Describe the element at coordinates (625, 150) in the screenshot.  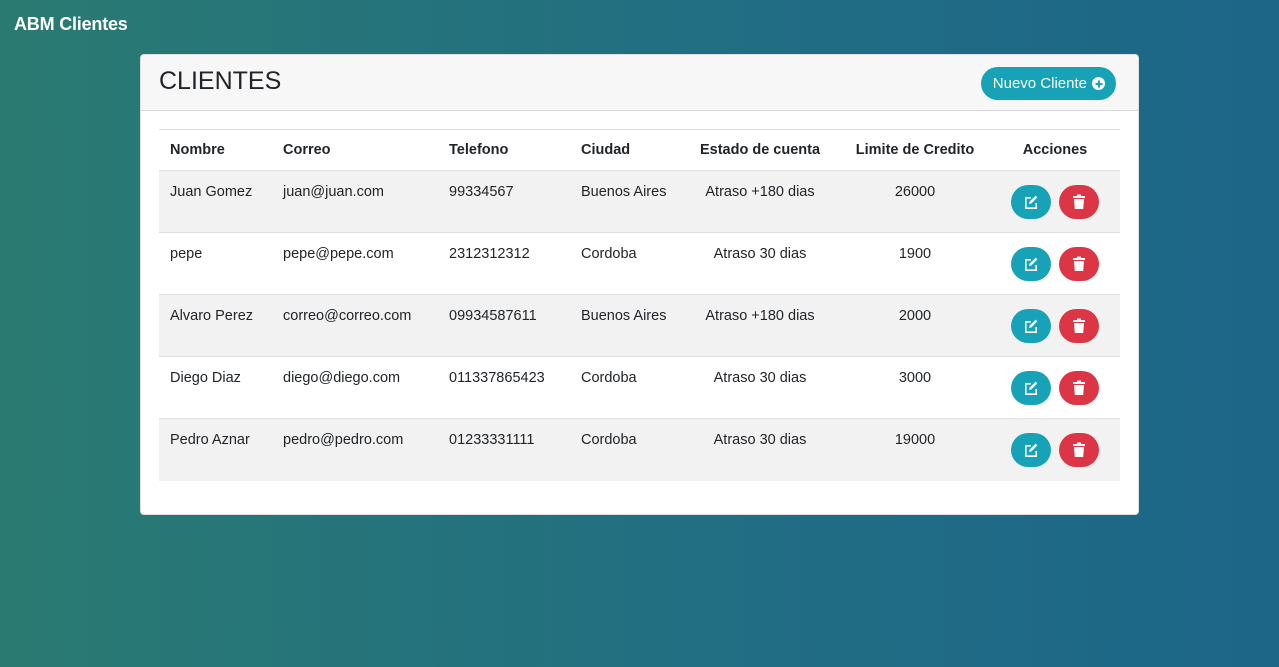
I see `header-ciudad: Ciudad` at that location.